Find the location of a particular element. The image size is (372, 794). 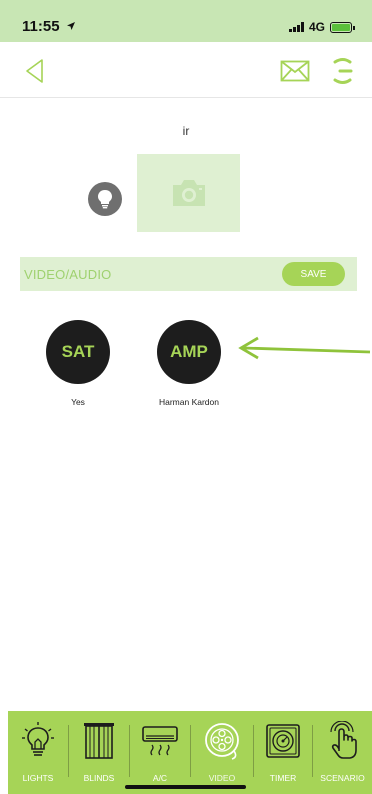

mail-icon is located at coordinates (295, 71).